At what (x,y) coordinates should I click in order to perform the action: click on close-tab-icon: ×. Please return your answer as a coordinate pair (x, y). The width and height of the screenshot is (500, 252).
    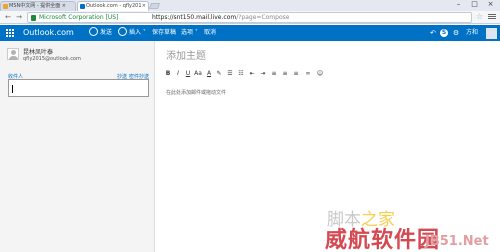
    Looking at the image, I should click on (144, 6).